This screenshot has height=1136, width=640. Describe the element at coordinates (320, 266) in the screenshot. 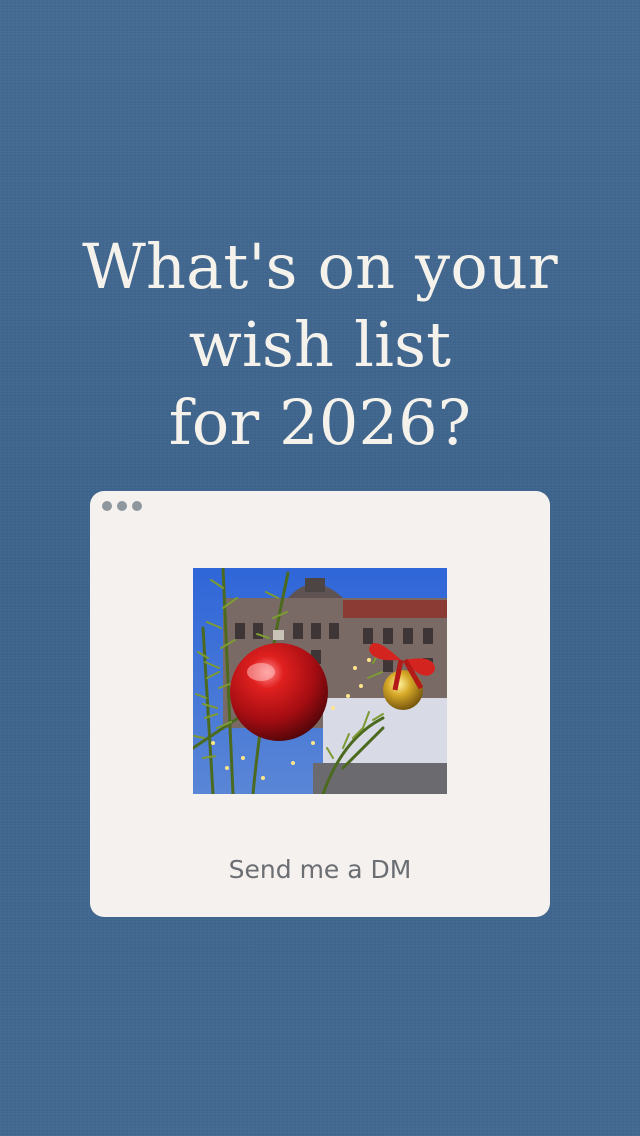

I see `headline-line-1: What's on your` at that location.